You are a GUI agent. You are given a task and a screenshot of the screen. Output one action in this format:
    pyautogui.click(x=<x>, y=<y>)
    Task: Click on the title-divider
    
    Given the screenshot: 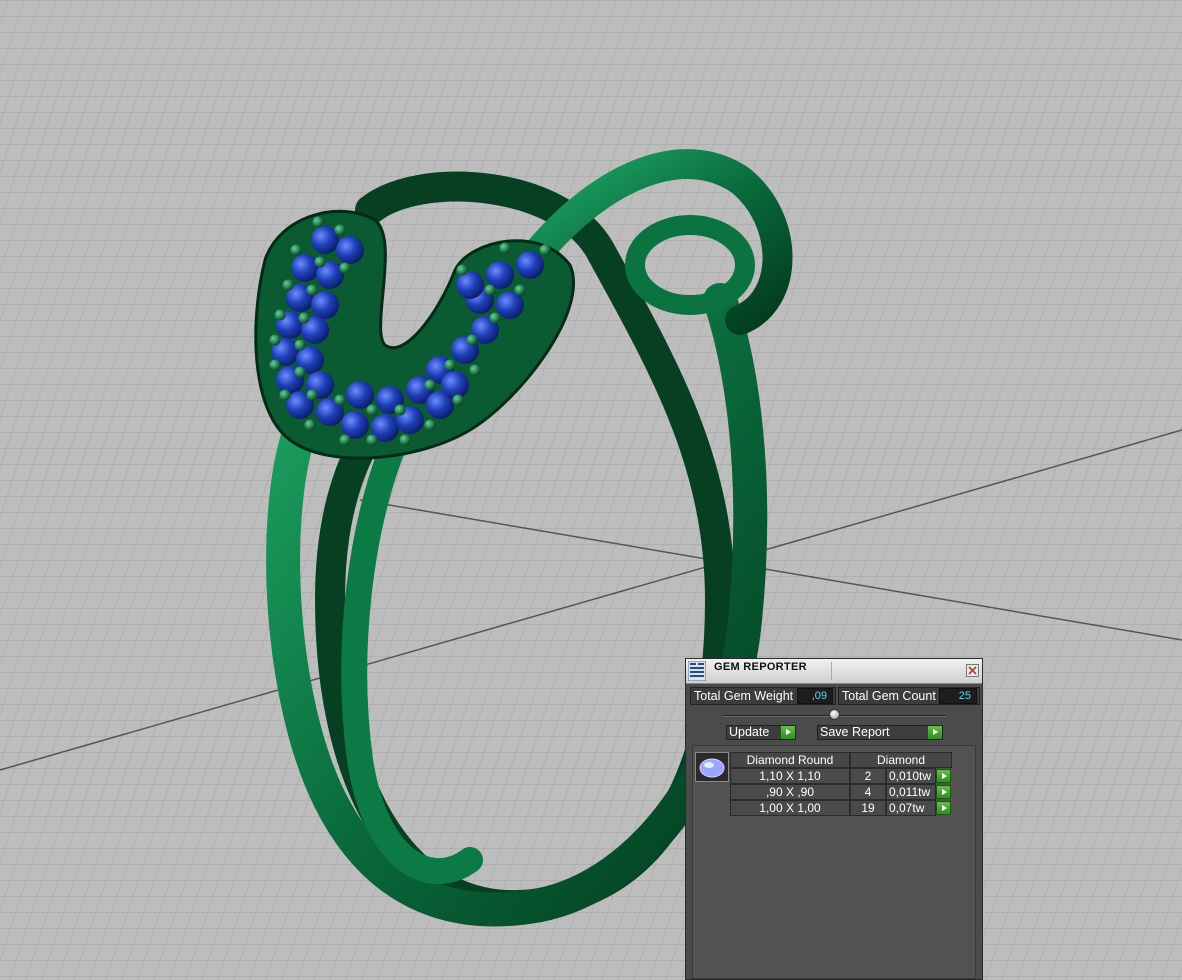 What is the action you would take?
    pyautogui.click(x=831, y=671)
    